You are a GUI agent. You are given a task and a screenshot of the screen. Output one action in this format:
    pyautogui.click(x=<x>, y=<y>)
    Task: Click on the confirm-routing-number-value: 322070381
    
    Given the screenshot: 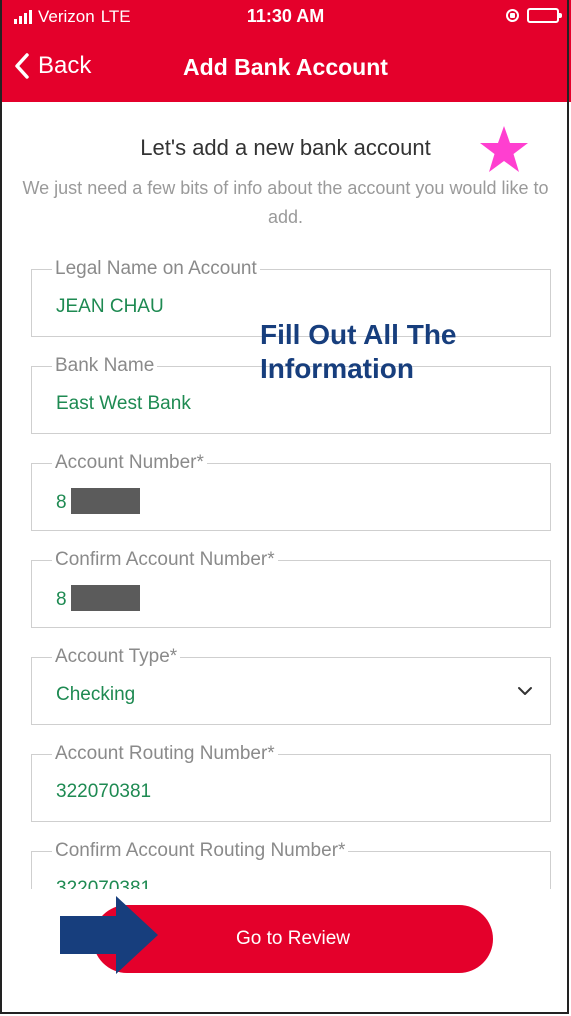 What is the action you would take?
    pyautogui.click(x=104, y=883)
    